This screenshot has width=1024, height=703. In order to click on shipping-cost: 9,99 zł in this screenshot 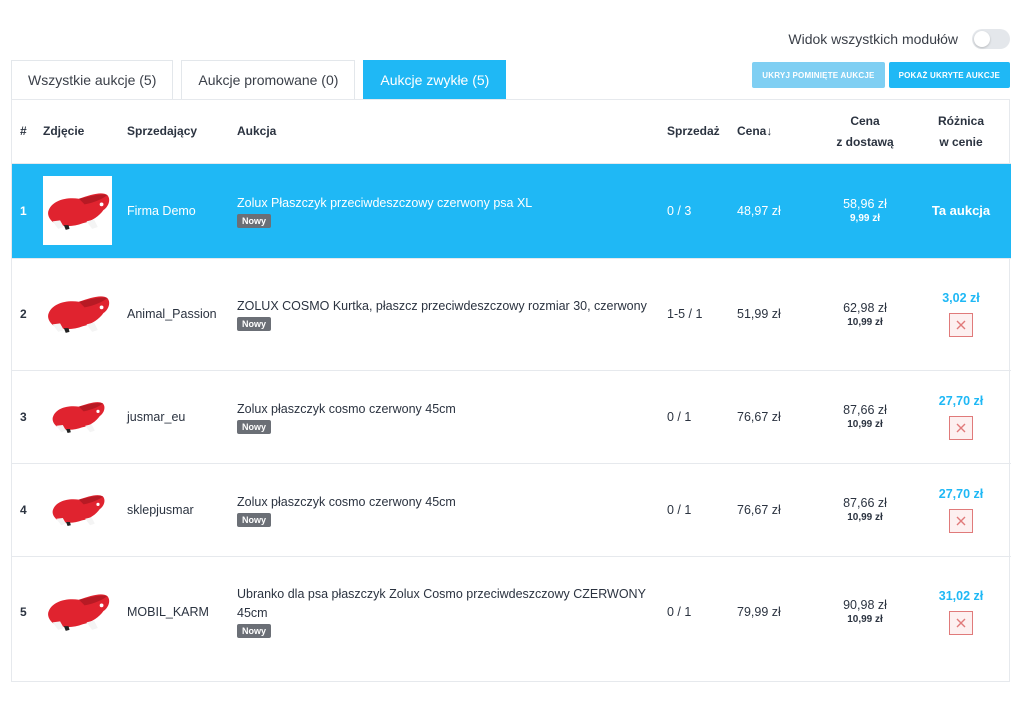, I will do `click(865, 218)`.